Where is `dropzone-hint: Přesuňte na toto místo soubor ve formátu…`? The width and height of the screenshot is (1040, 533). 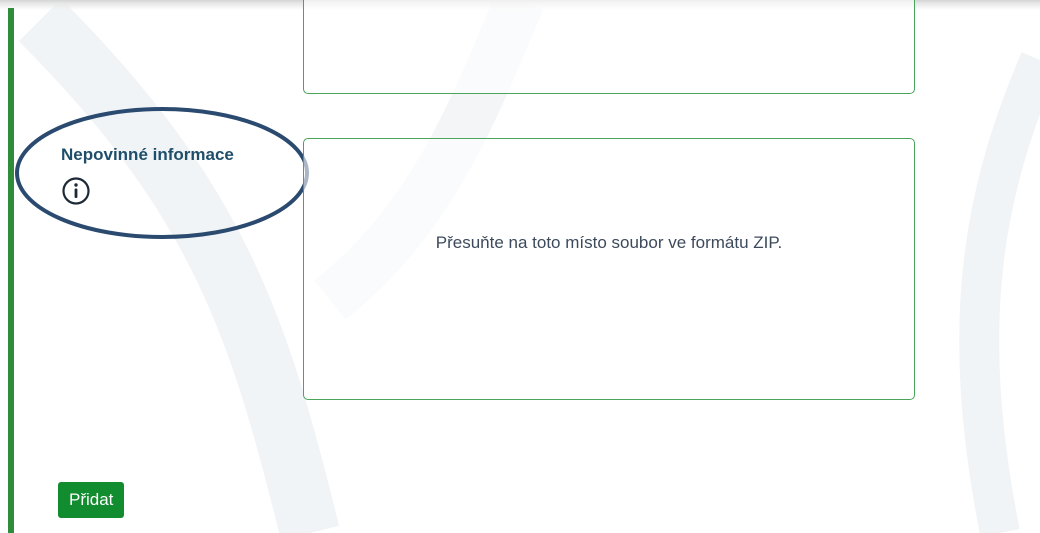 dropzone-hint: Přesuňte na toto místo soubor ve formátu… is located at coordinates (609, 242).